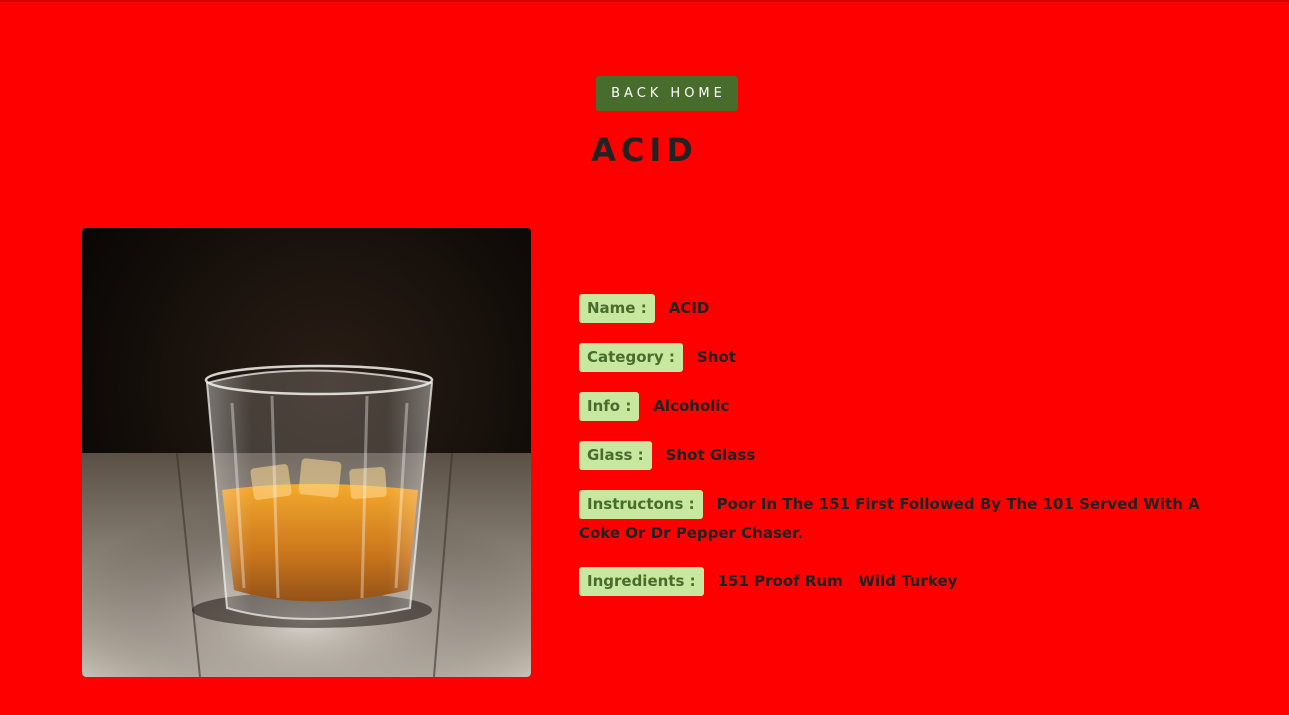  Describe the element at coordinates (617, 308) in the screenshot. I see `detail-label: Name :` at that location.